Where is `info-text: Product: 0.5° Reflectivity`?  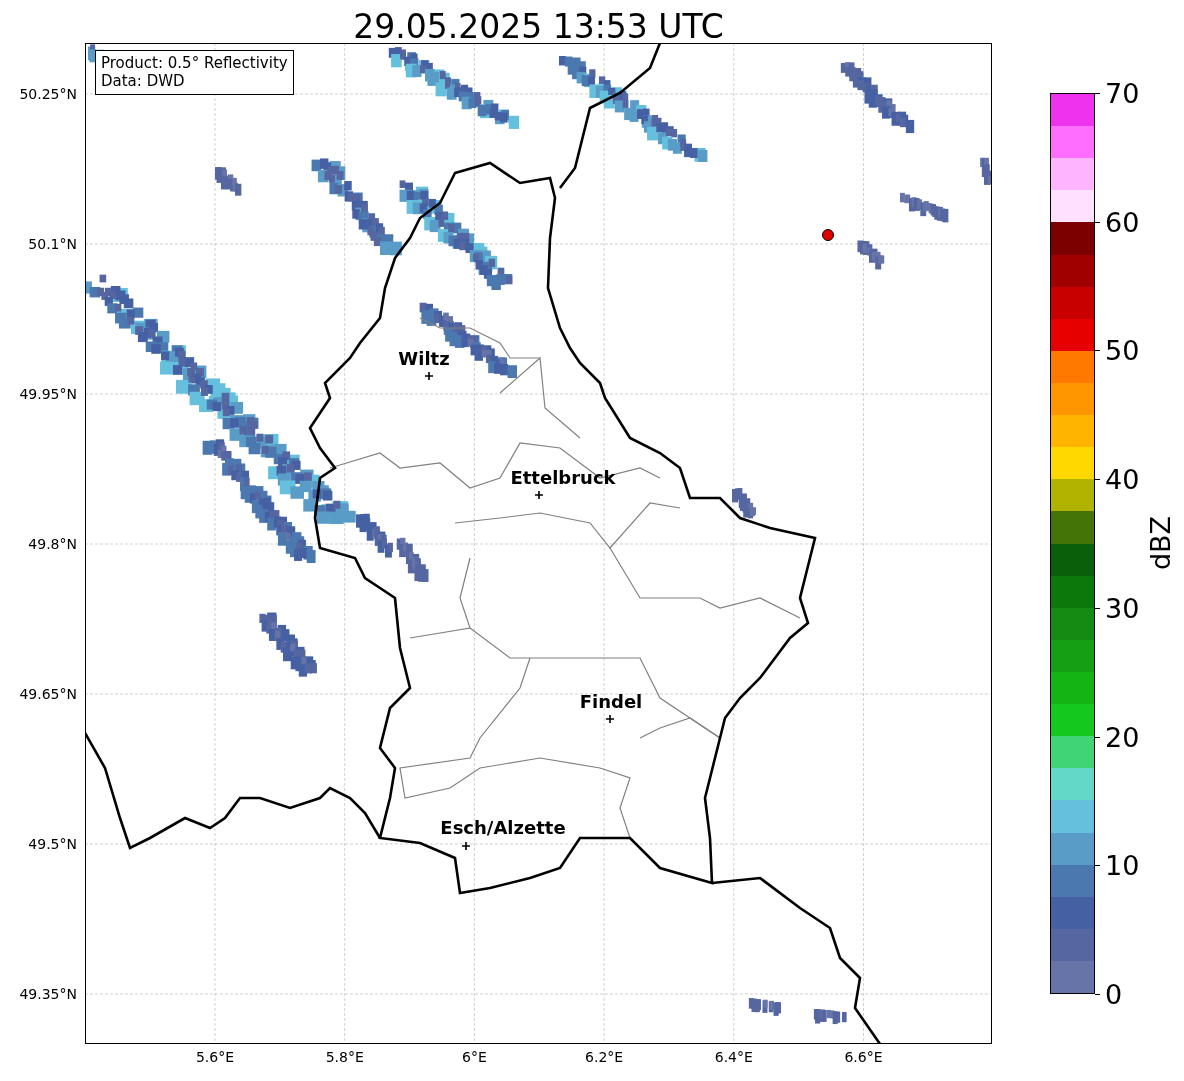 info-text: Product: 0.5° Reflectivity is located at coordinates (194, 63).